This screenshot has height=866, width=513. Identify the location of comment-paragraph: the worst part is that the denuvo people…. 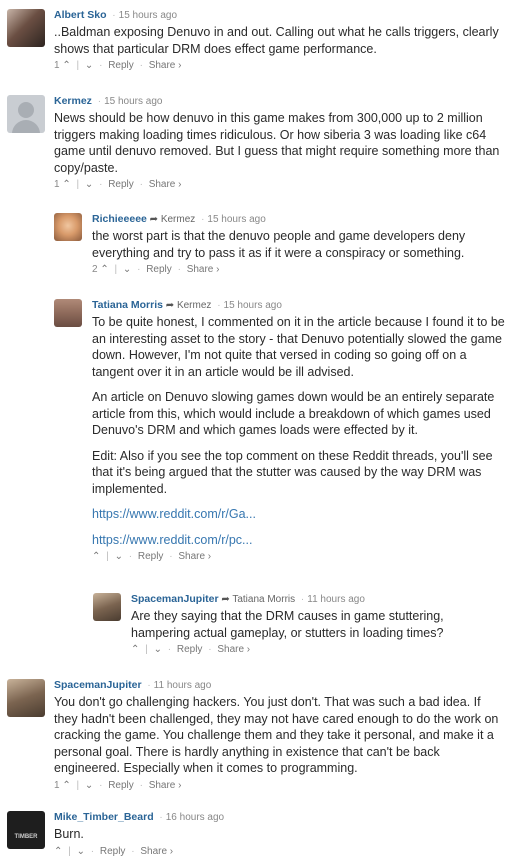
(279, 244).